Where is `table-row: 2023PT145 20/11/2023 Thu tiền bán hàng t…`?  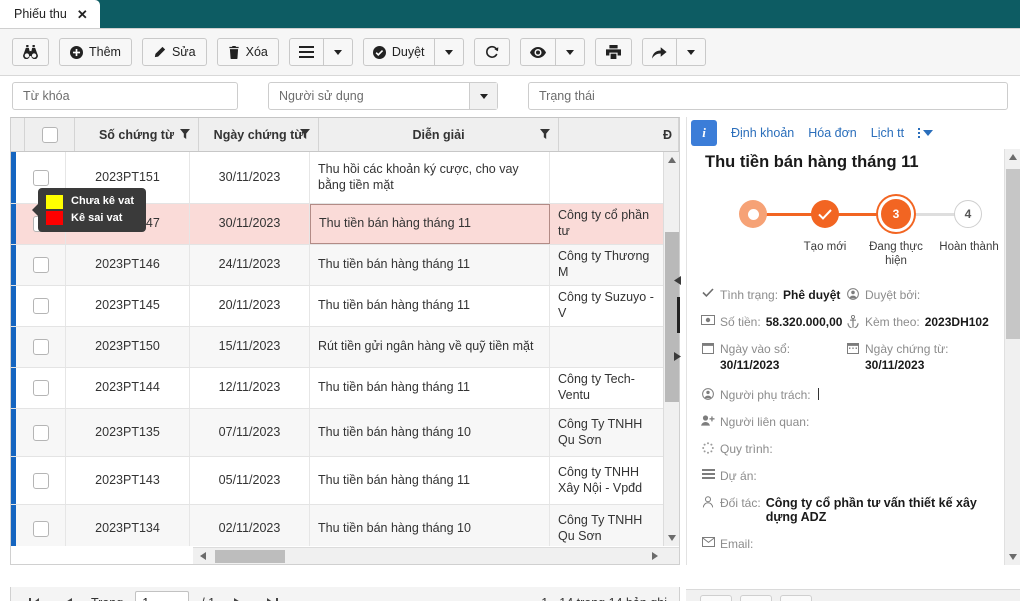 table-row: 2023PT145 20/11/2023 Thu tiền bán hàng t… is located at coordinates (345, 306).